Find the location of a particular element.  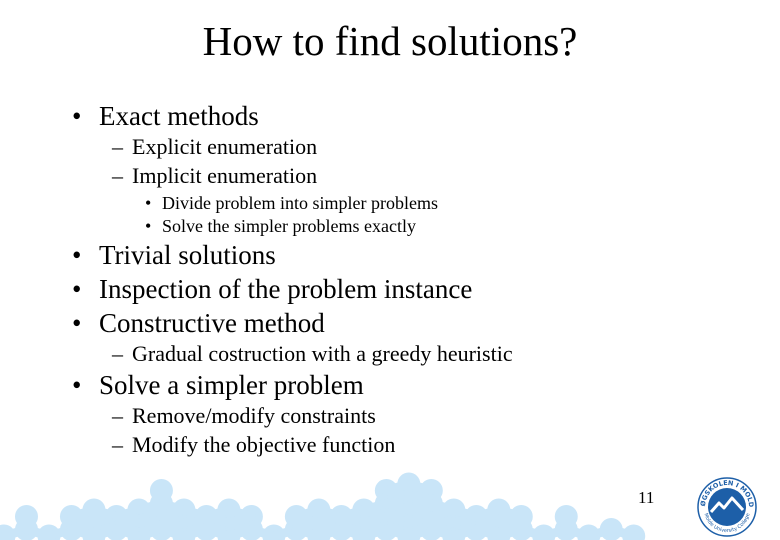

bullet-text: Implicit enumeration is located at coordinates (225, 175).